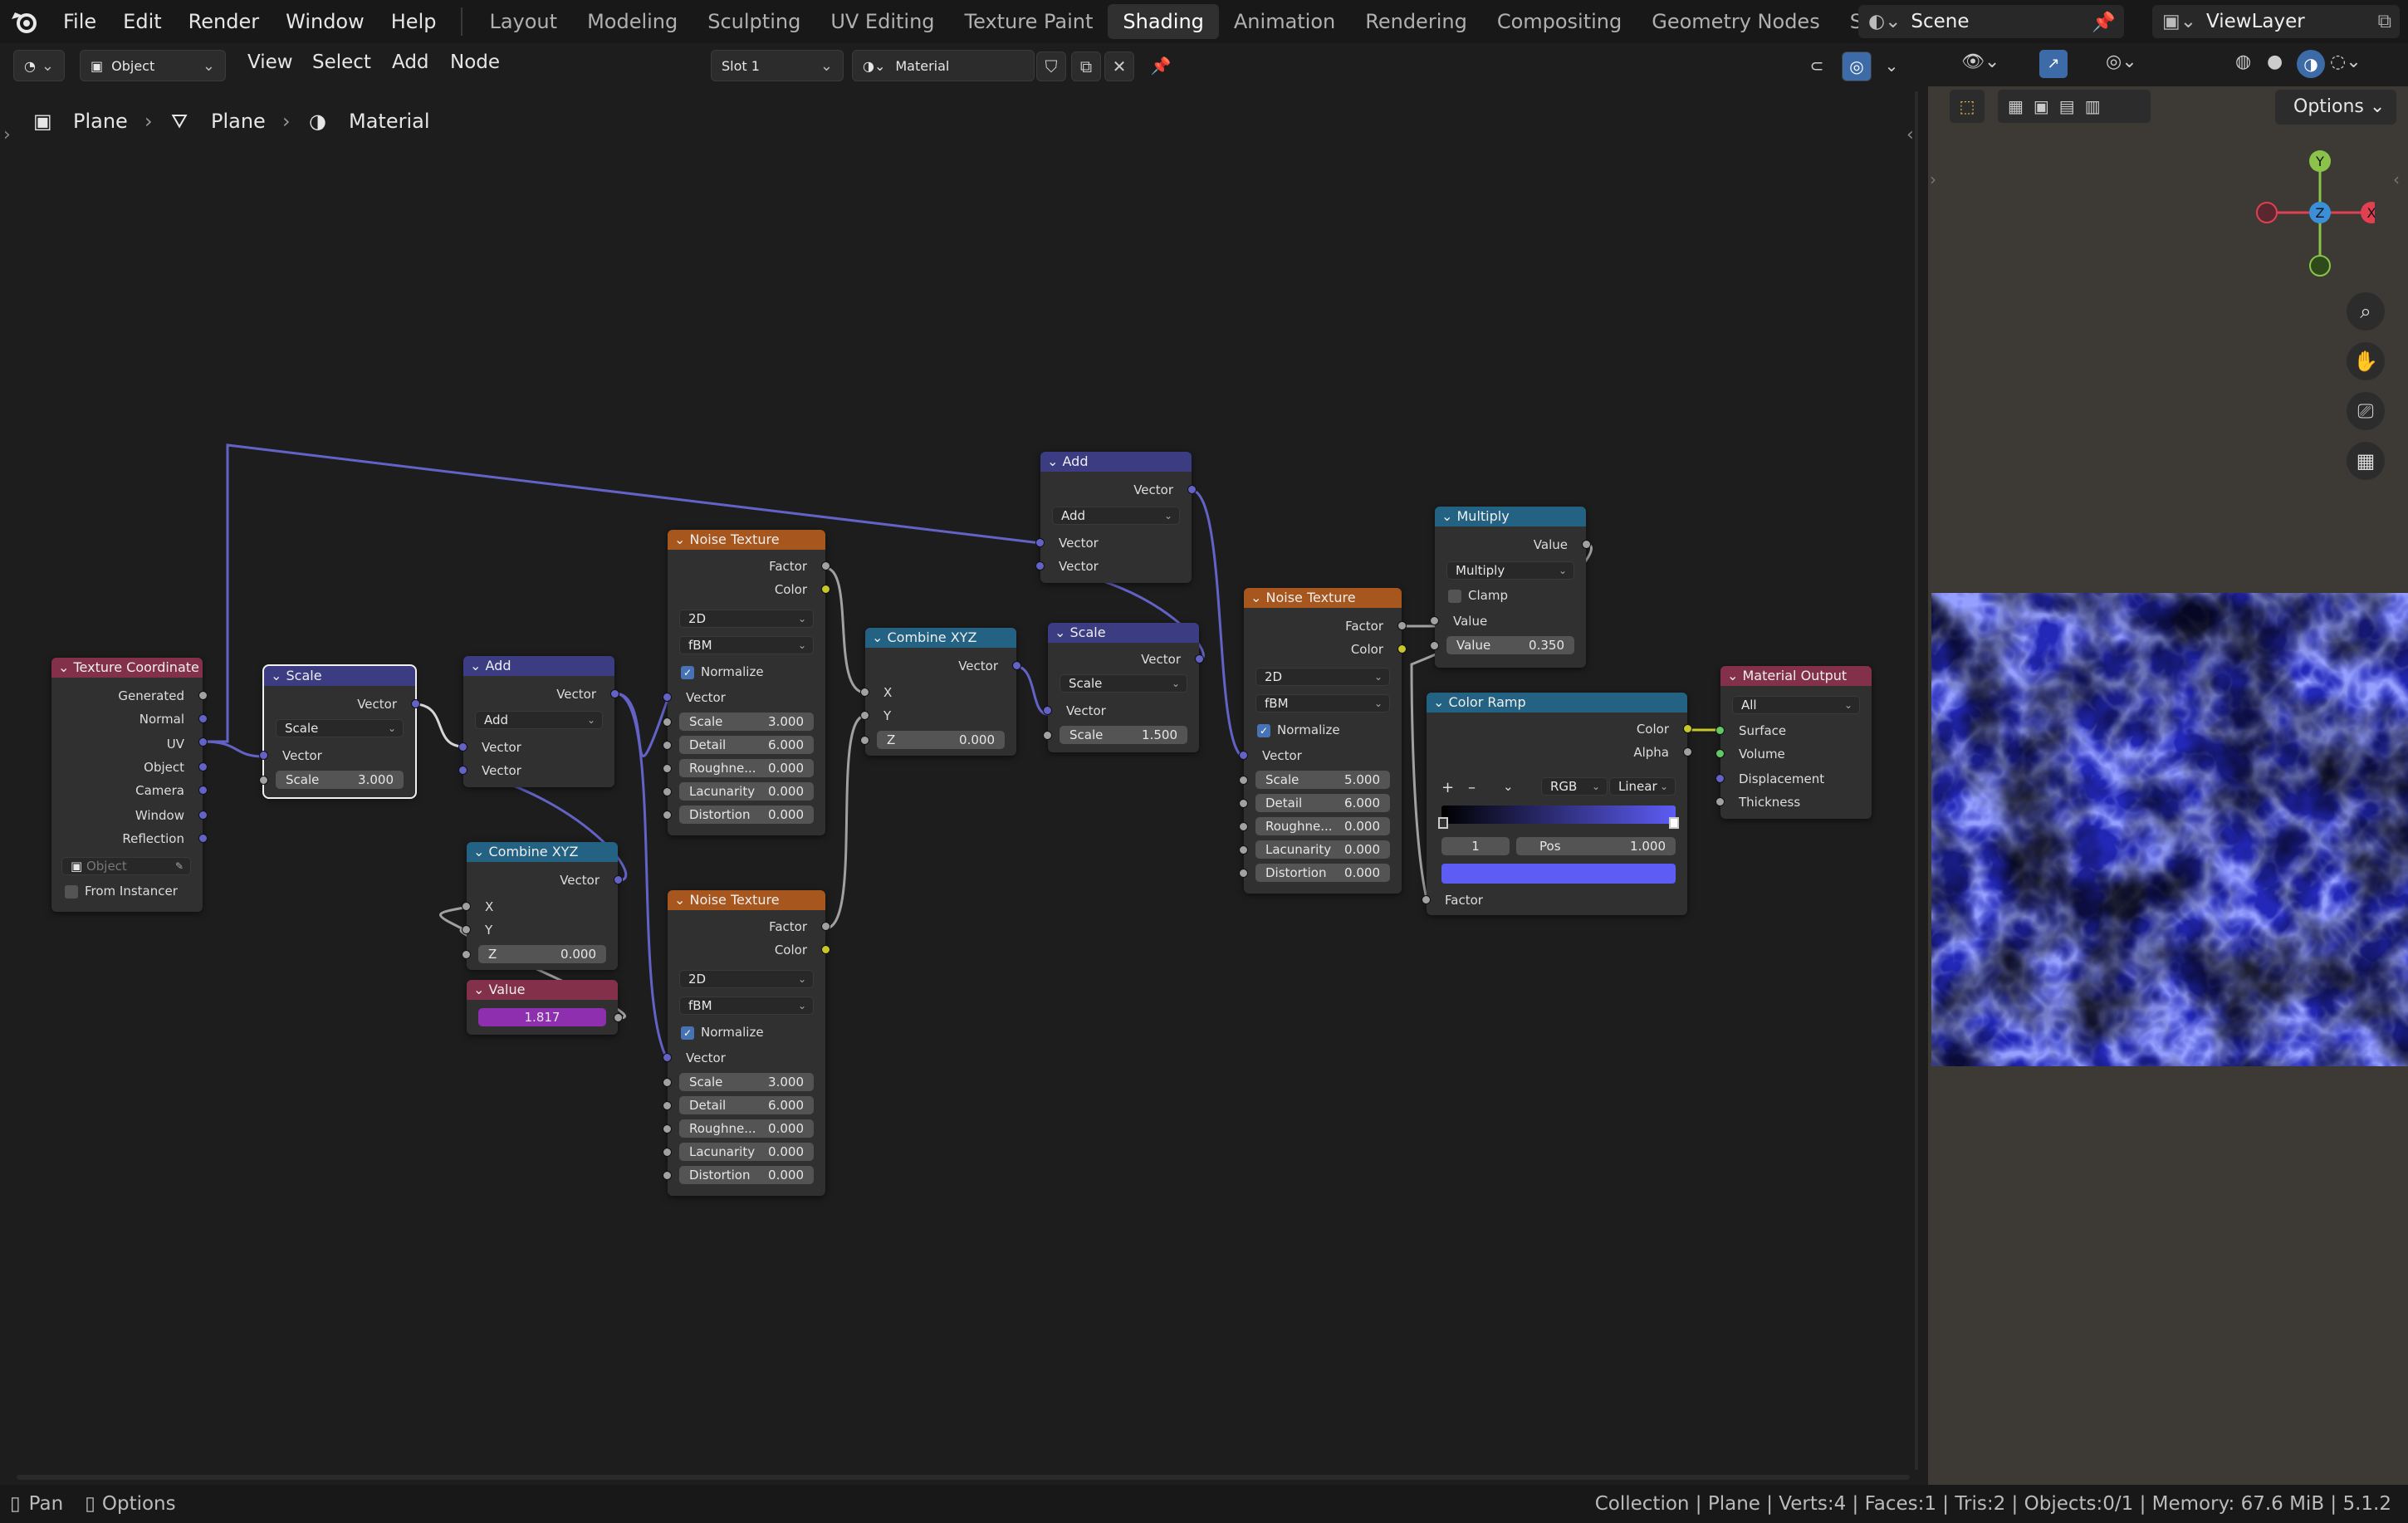 The height and width of the screenshot is (1523, 2408). I want to click on stop-position-field: Pos 1.000, so click(1596, 846).